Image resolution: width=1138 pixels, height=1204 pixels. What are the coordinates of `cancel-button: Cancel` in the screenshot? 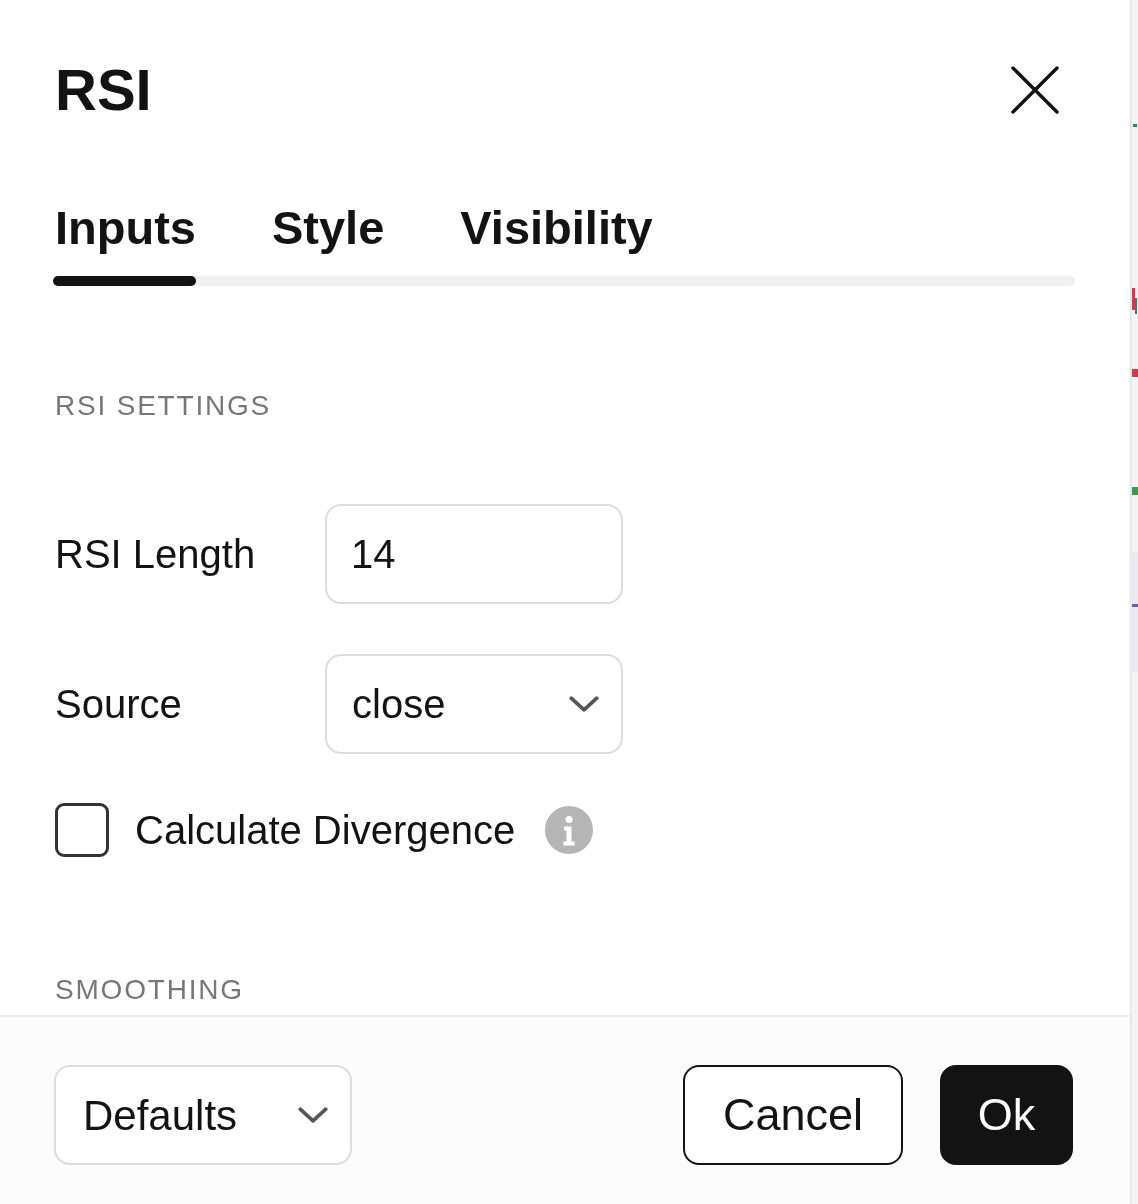 It's located at (793, 1115).